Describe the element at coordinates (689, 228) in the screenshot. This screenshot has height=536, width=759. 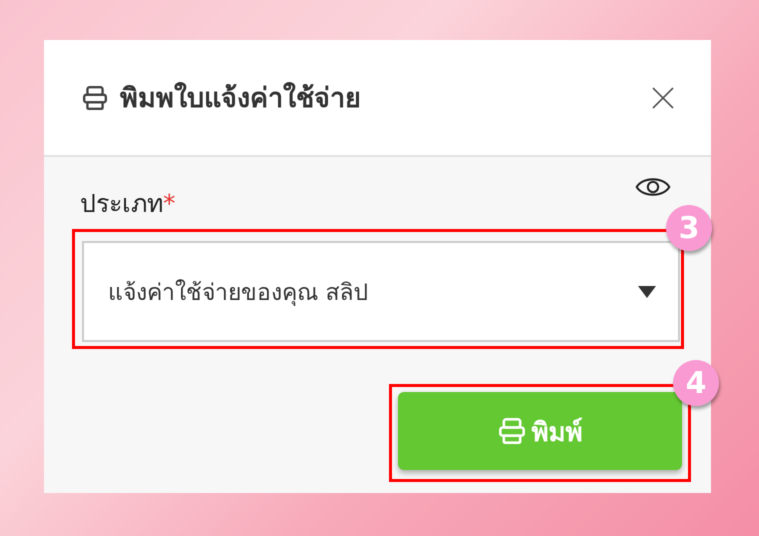
I see `step-badge: 3` at that location.